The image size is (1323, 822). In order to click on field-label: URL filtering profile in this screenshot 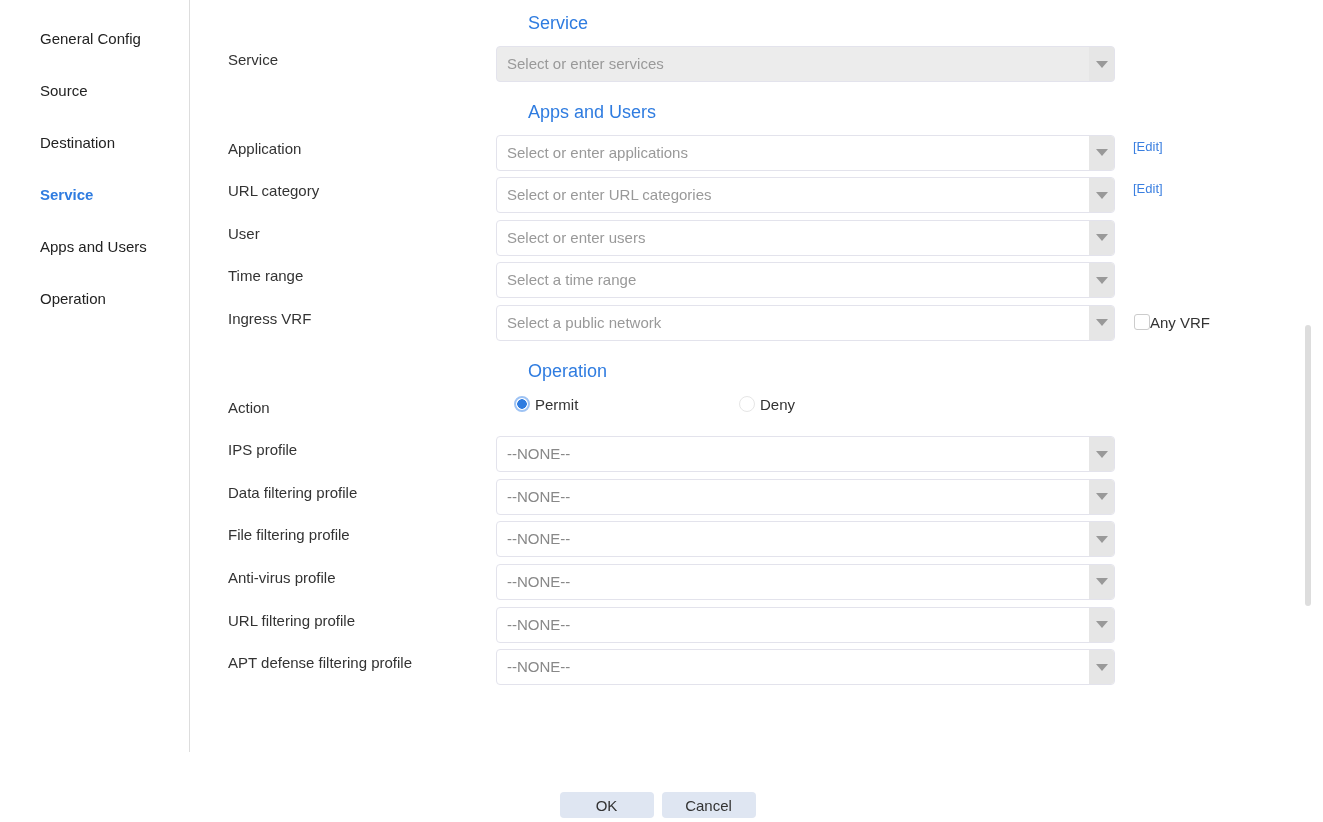, I will do `click(292, 619)`.